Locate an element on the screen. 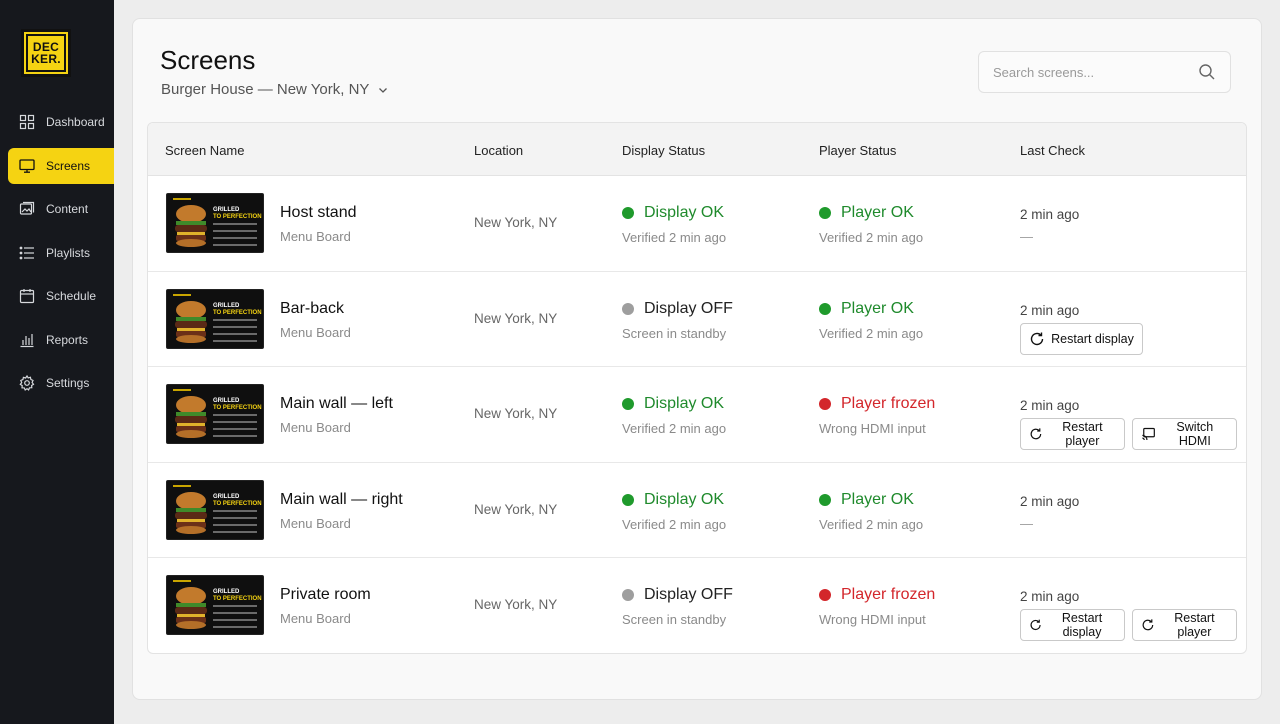 The height and width of the screenshot is (724, 1280). calendar-icon is located at coordinates (27, 296).